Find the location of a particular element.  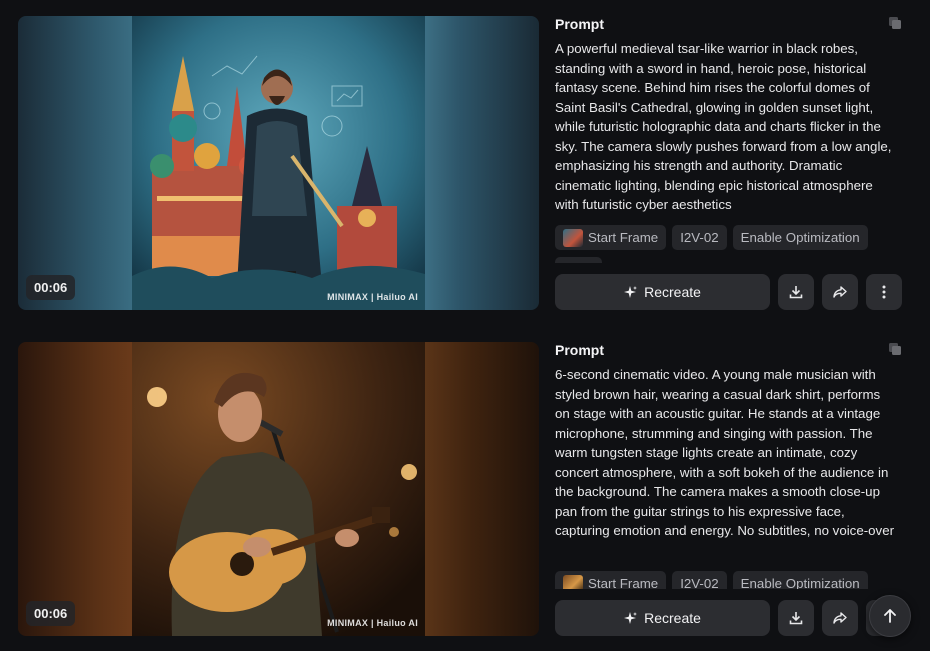

scroll-to-top-button is located at coordinates (890, 616).